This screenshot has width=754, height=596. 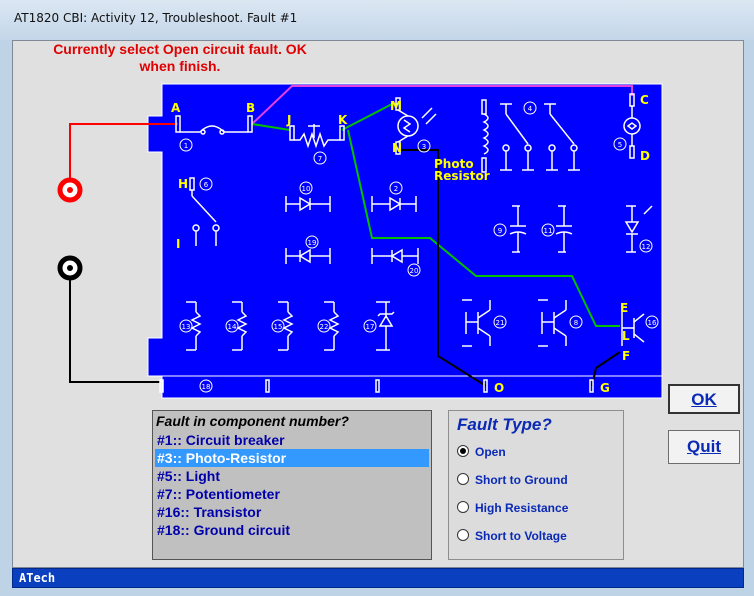 I want to click on point-label-i: I, so click(x=178, y=244).